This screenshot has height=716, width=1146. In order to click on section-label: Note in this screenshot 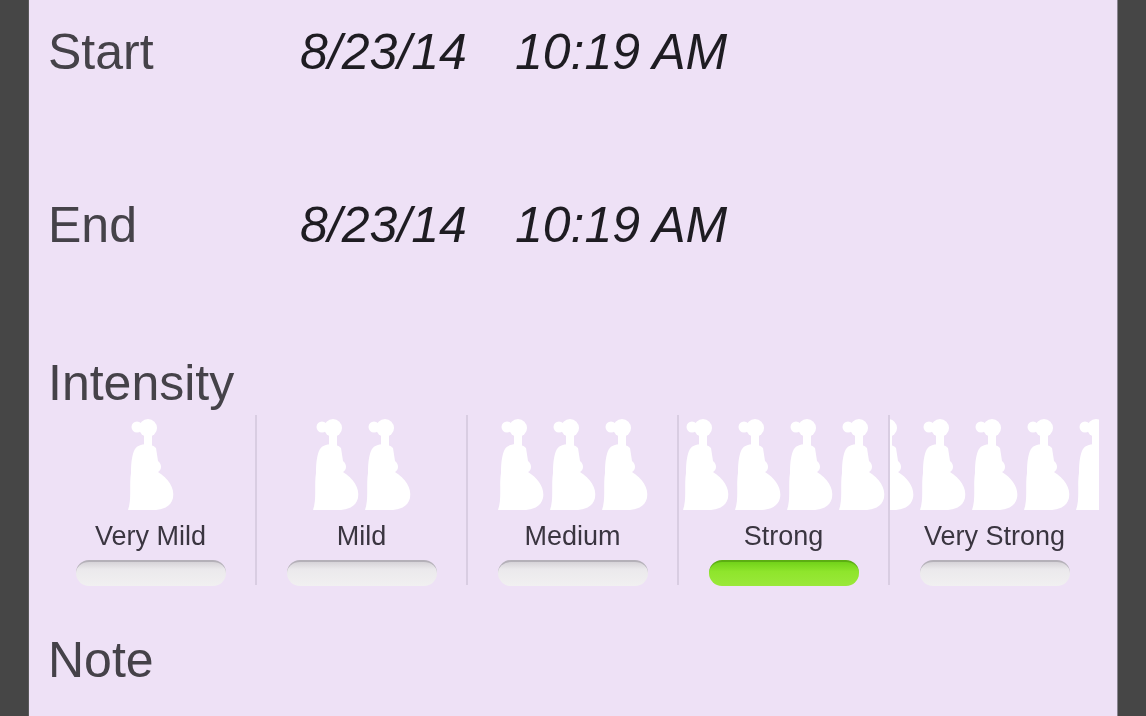, I will do `click(101, 660)`.